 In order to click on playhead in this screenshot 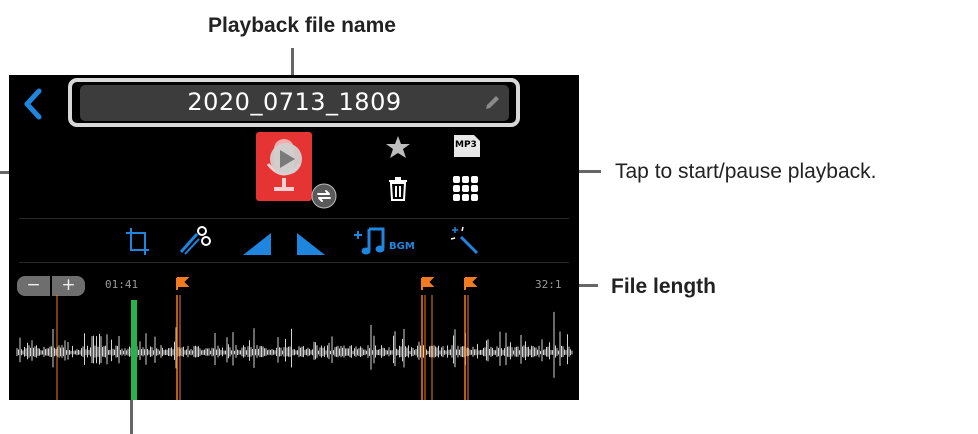, I will do `click(134, 350)`.